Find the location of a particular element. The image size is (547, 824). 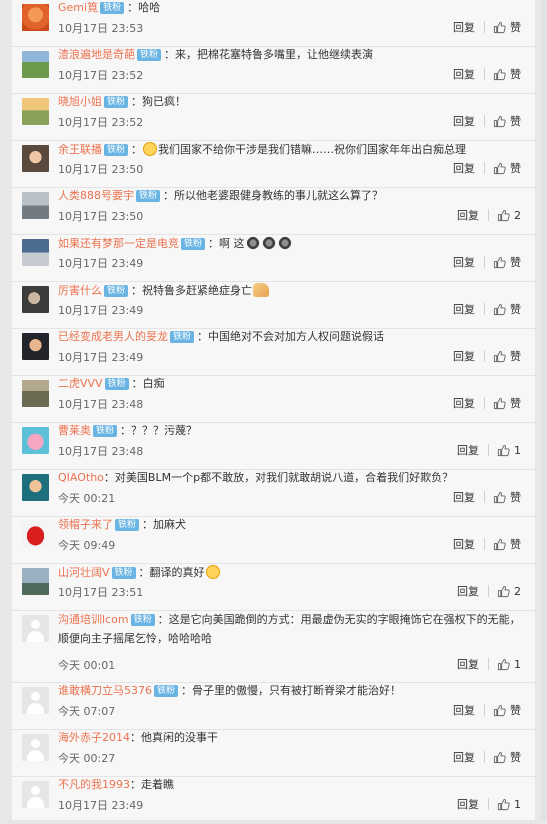

comment-actions: 回复 2 is located at coordinates (489, 591).